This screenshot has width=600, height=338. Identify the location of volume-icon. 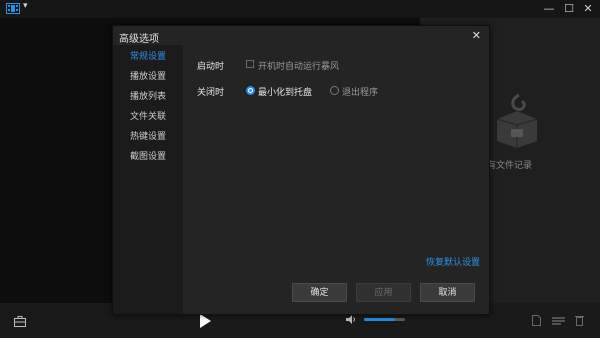
(351, 319).